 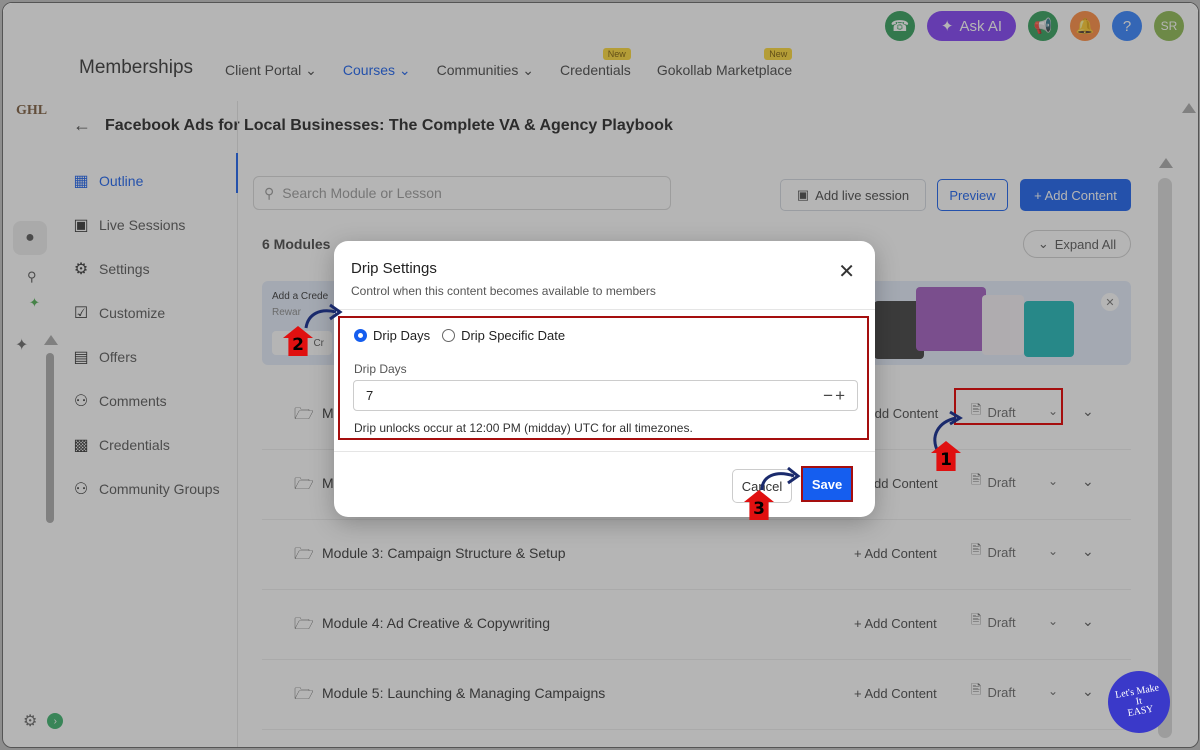 I want to click on drip-days-field-label: Drip Days, so click(x=380, y=369).